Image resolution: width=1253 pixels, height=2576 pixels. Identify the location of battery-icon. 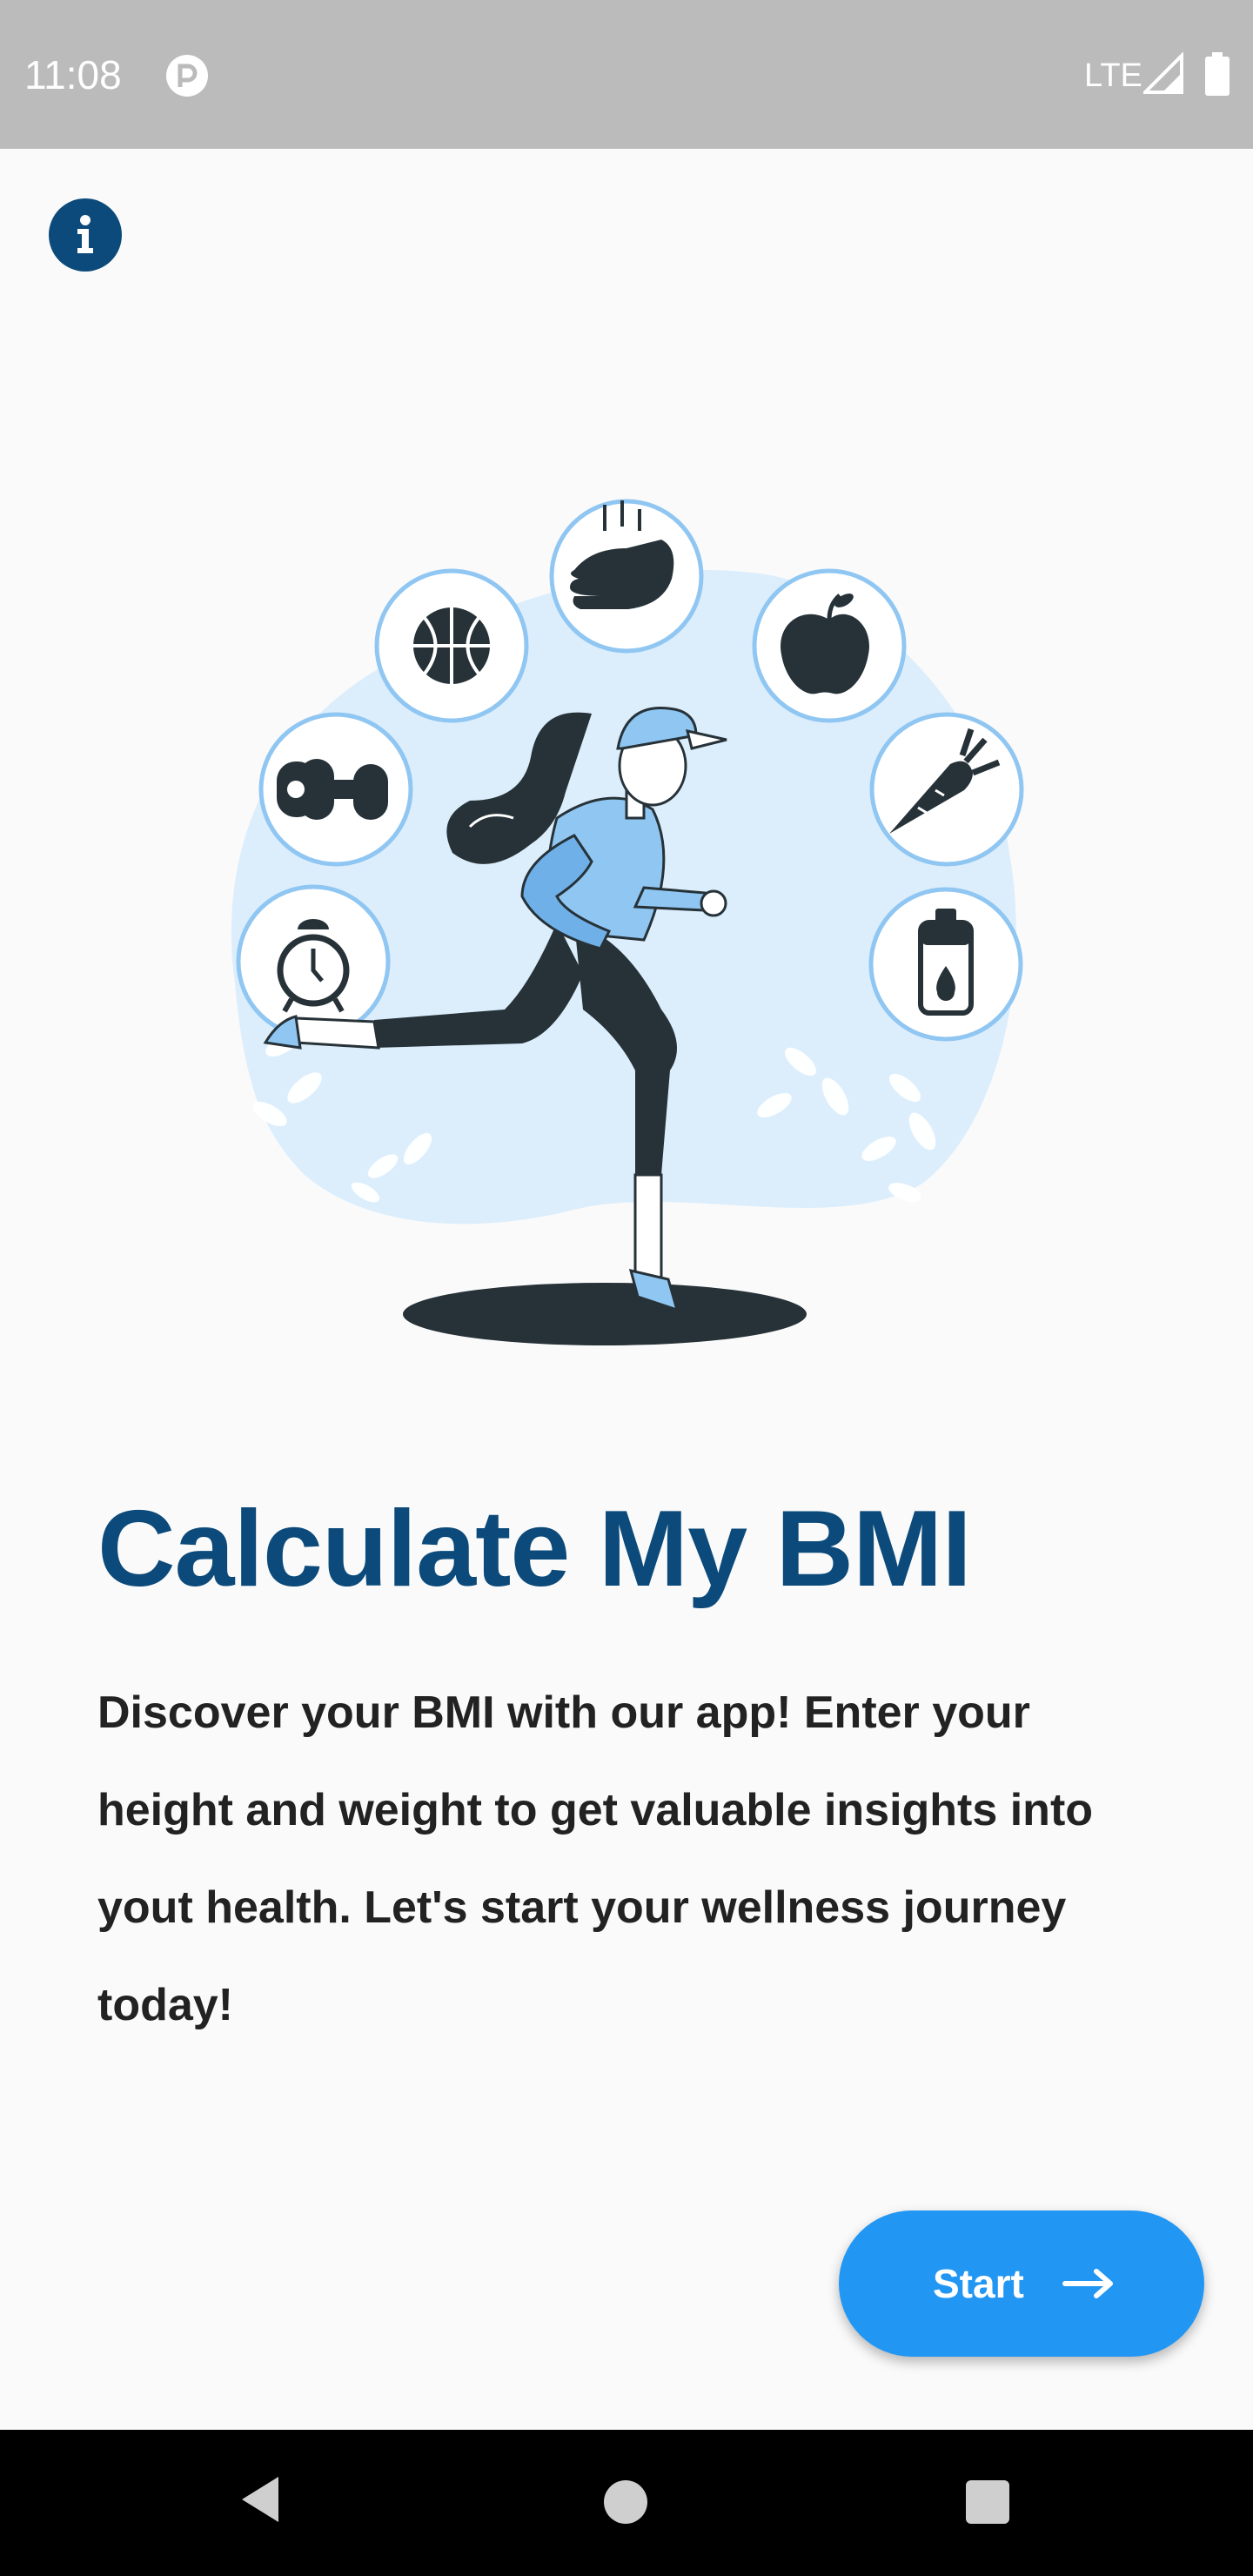
(1217, 74).